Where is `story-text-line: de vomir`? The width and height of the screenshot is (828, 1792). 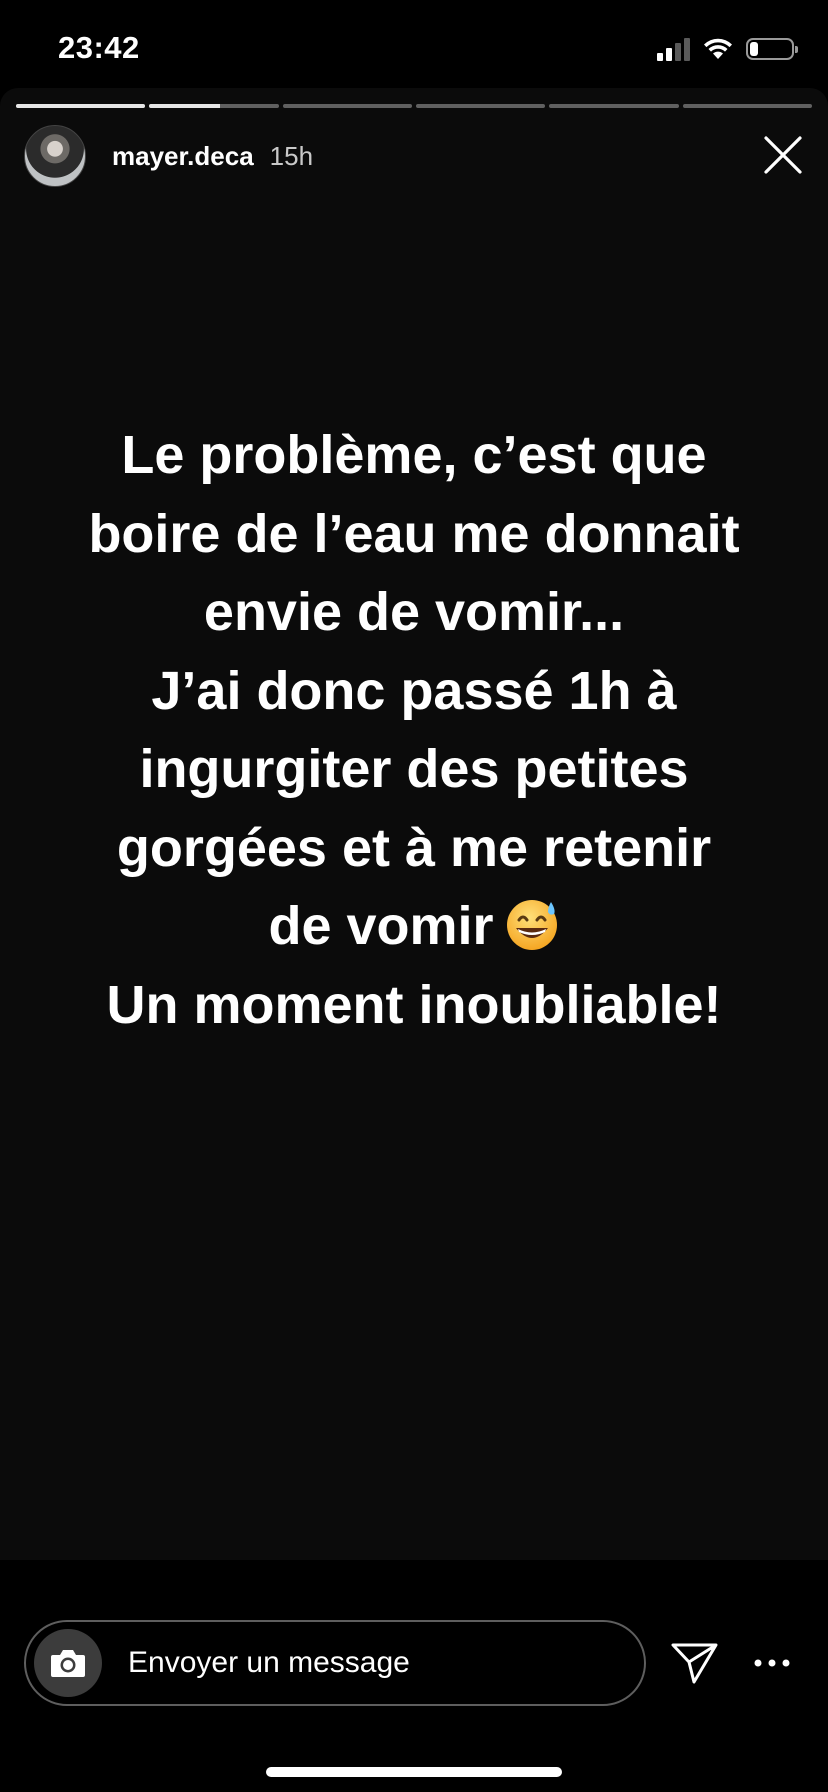 story-text-line: de vomir is located at coordinates (381, 926).